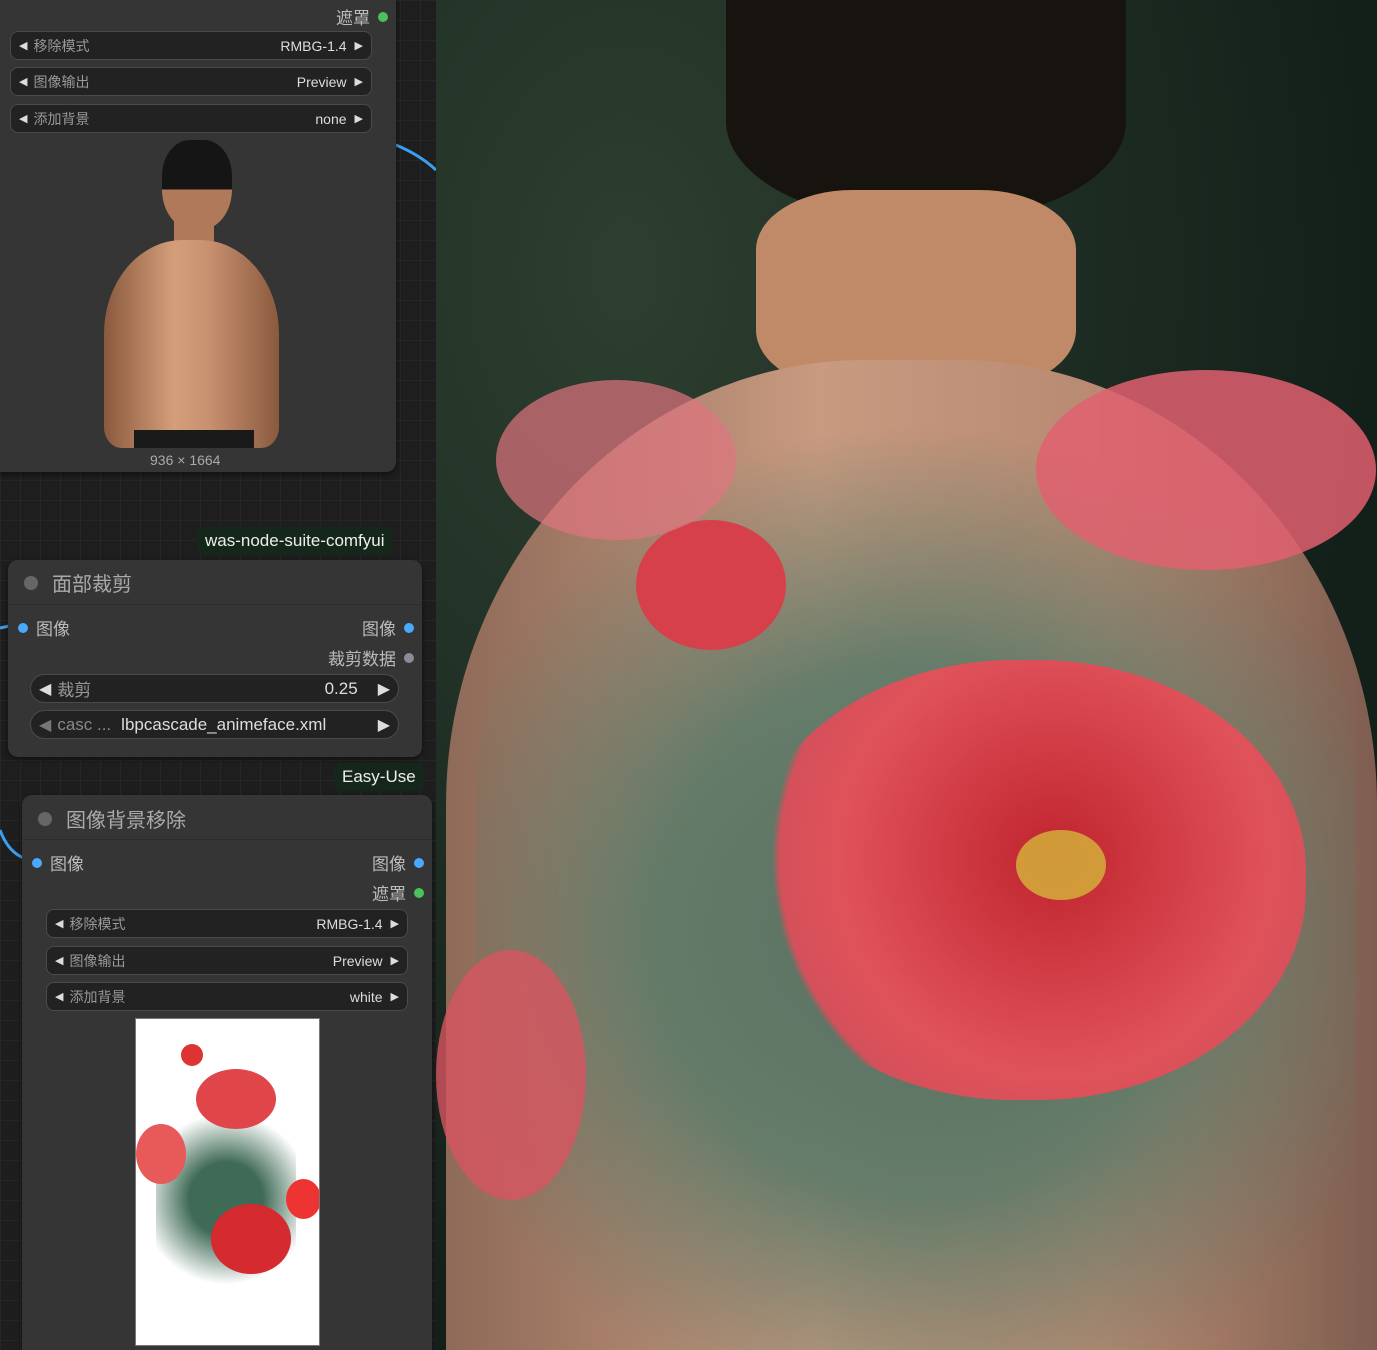 The height and width of the screenshot is (1350, 1377). Describe the element at coordinates (409, 657) in the screenshot. I see `data-slot-dot` at that location.